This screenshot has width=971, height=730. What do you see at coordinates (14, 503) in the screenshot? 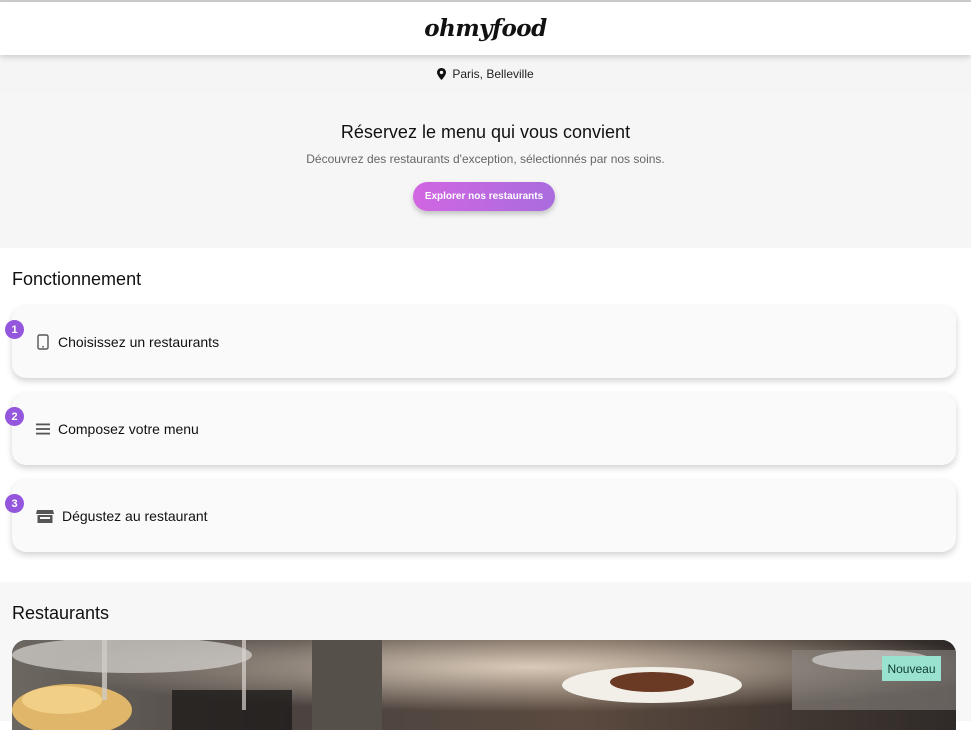
I see `step-number-badge: 3` at bounding box center [14, 503].